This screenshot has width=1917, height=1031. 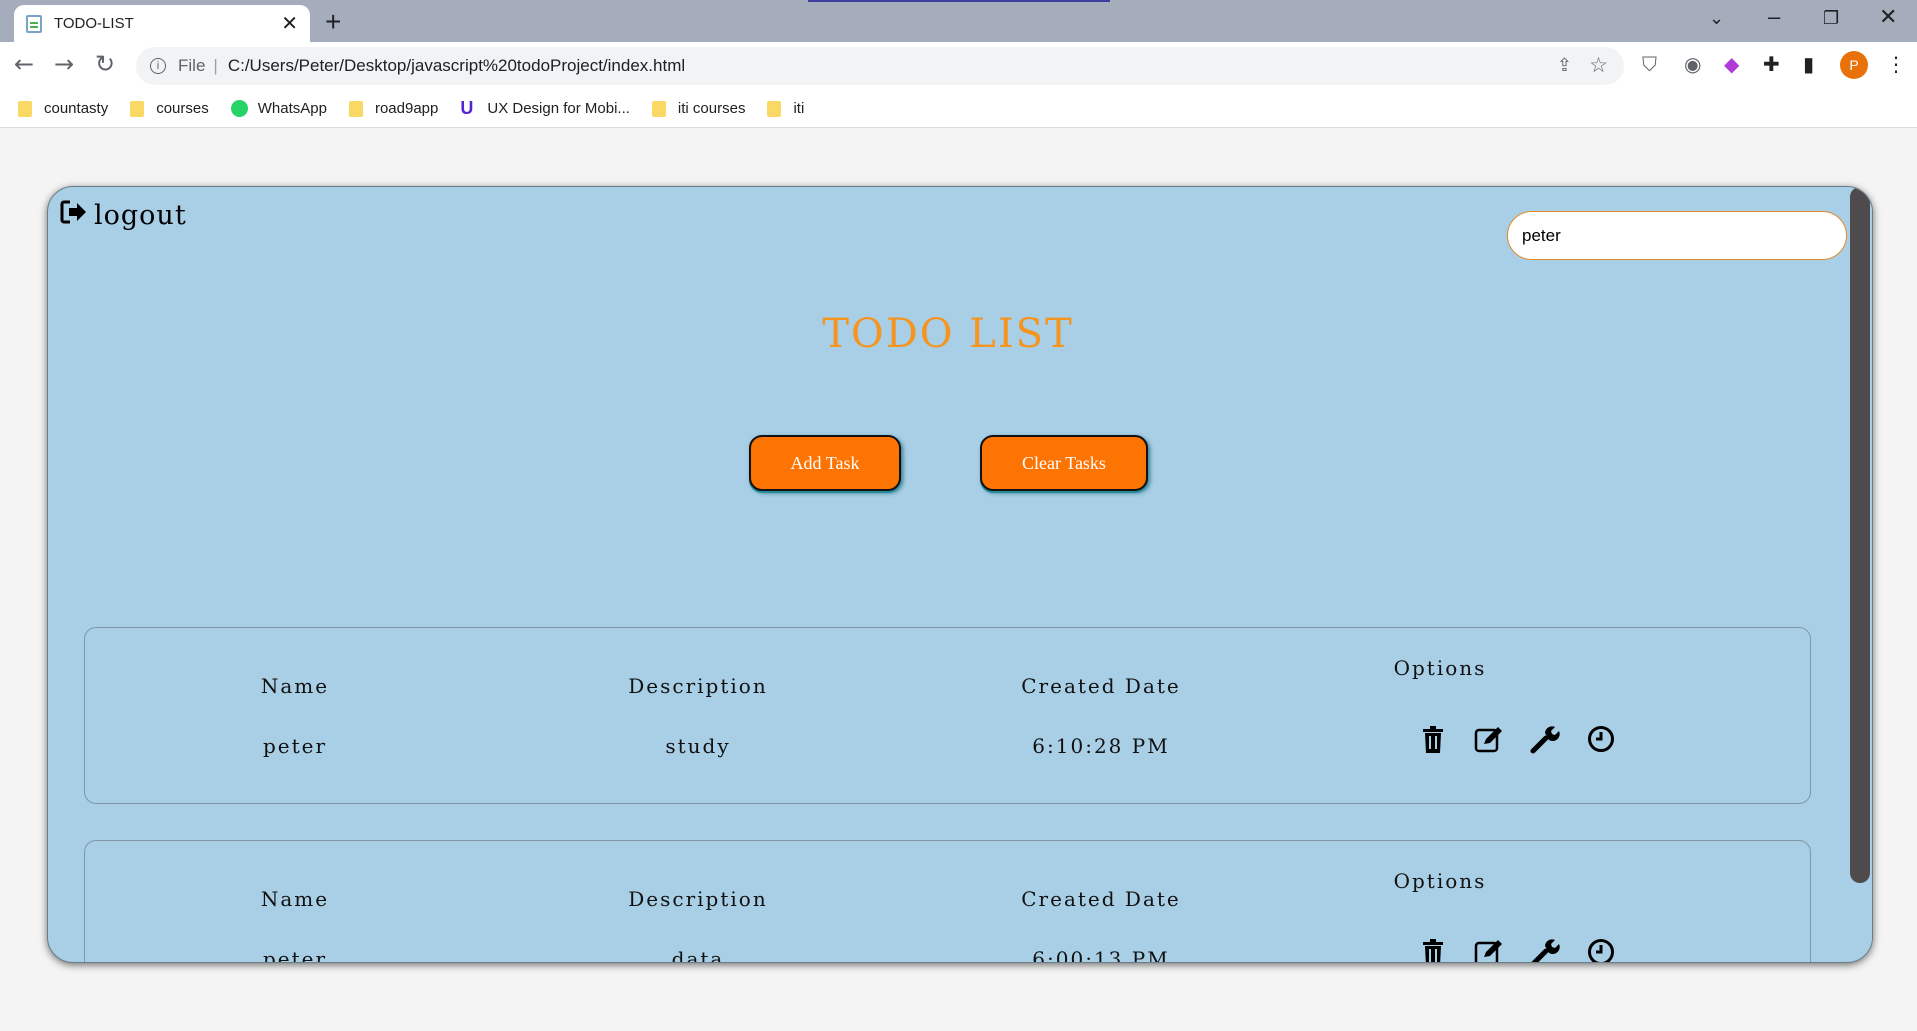 I want to click on task-description: study, so click(x=698, y=746).